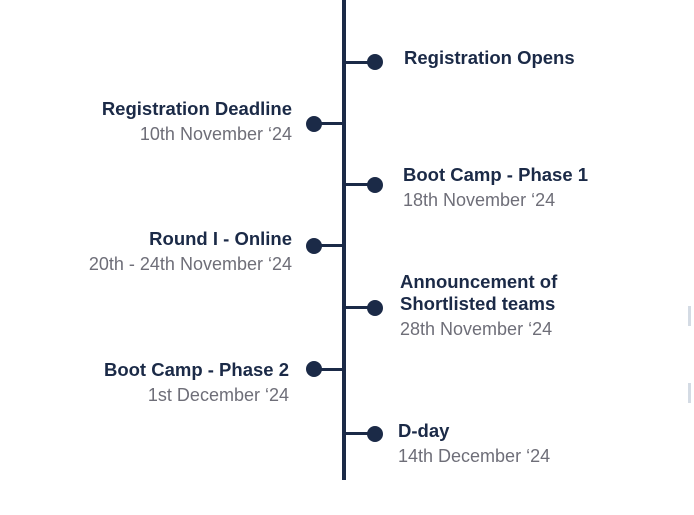 This screenshot has width=694, height=515. I want to click on timeline-event: Registration Opens, so click(489, 58).